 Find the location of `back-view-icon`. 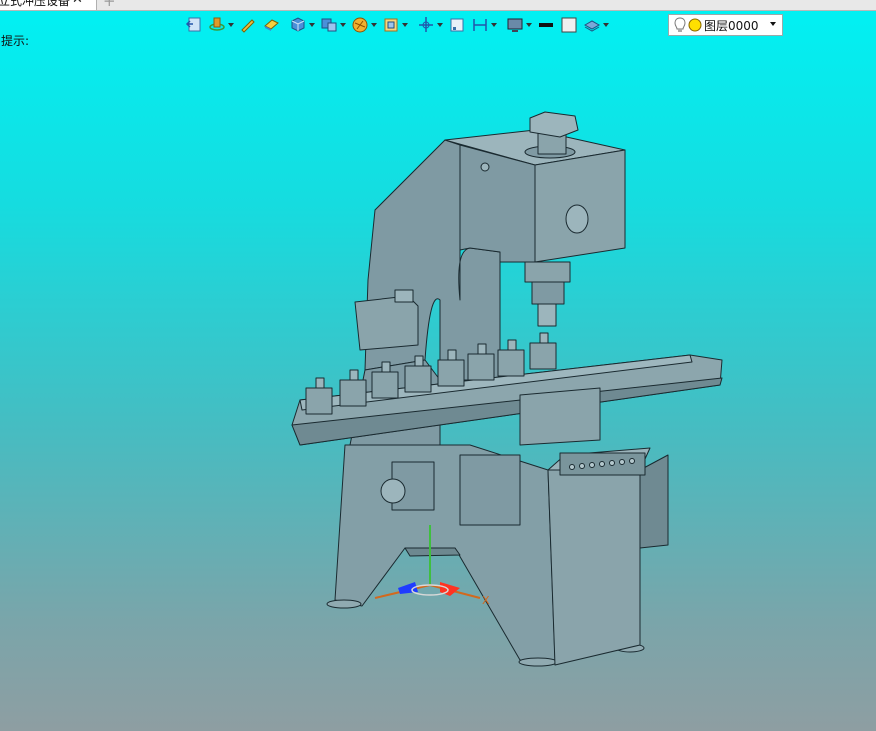

back-view-icon is located at coordinates (193, 24).